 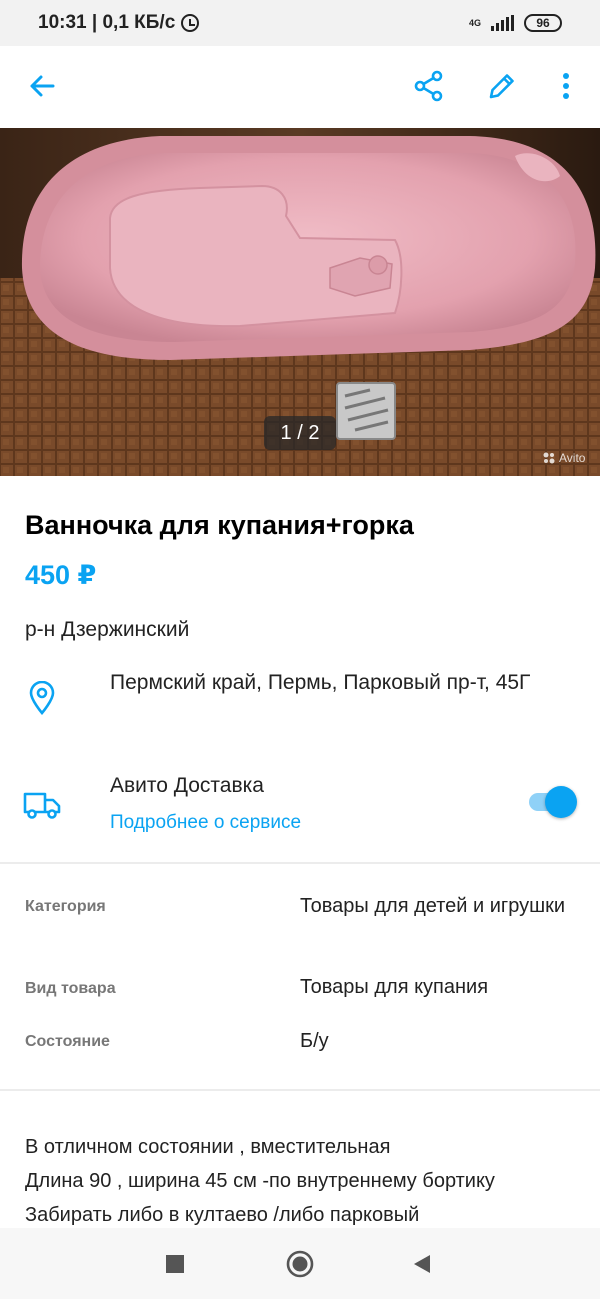 What do you see at coordinates (65, 906) in the screenshot?
I see `param-label: Категория` at bounding box center [65, 906].